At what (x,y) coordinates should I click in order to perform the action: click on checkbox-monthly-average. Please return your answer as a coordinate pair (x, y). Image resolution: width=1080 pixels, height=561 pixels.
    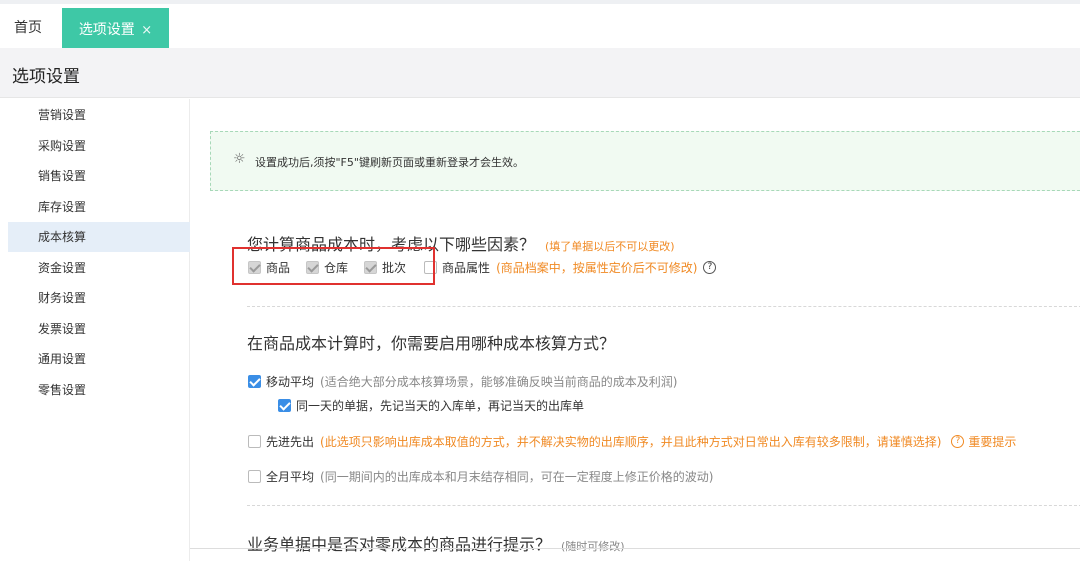
    Looking at the image, I should click on (254, 476).